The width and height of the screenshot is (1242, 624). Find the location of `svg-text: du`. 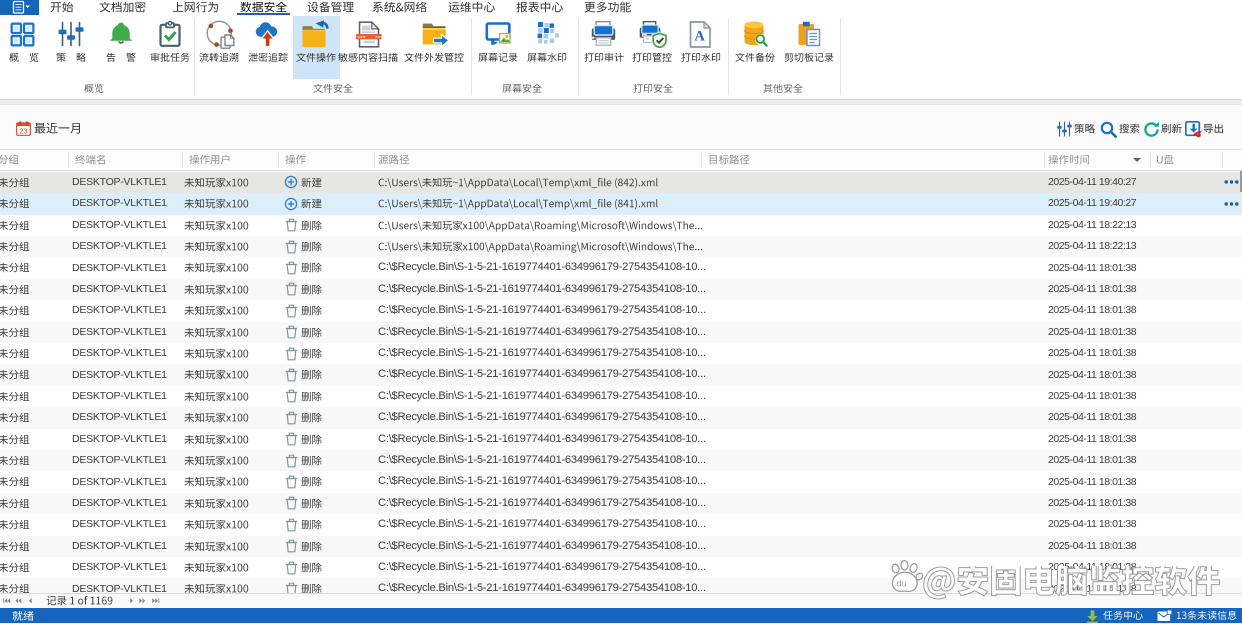

svg-text: du is located at coordinates (901, 584).